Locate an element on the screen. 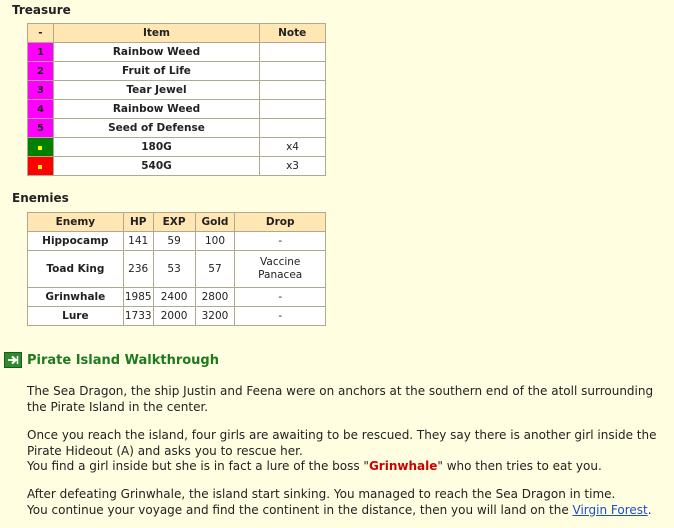  table-row: 1 Rainbow Weed is located at coordinates (176, 52).